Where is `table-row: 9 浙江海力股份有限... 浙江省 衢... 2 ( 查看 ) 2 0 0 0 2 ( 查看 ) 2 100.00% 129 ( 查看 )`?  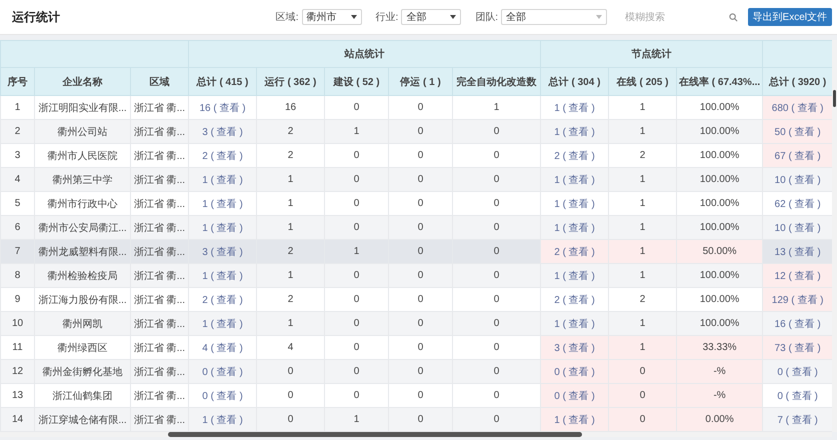
table-row: 9 浙江海力股份有限... 浙江省 衢... 2 ( 查看 ) 2 0 0 0 2 ( 查看 ) 2 100.00% 129 ( 查看 ) is located at coordinates (416, 300).